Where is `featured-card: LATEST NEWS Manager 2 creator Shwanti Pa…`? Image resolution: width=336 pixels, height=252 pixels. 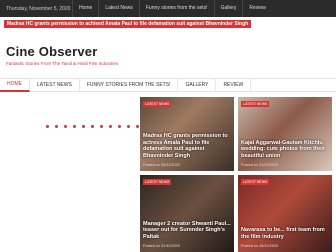 featured-card: LATEST NEWS Manager 2 creator Shwanti Pa… is located at coordinates (187, 213).